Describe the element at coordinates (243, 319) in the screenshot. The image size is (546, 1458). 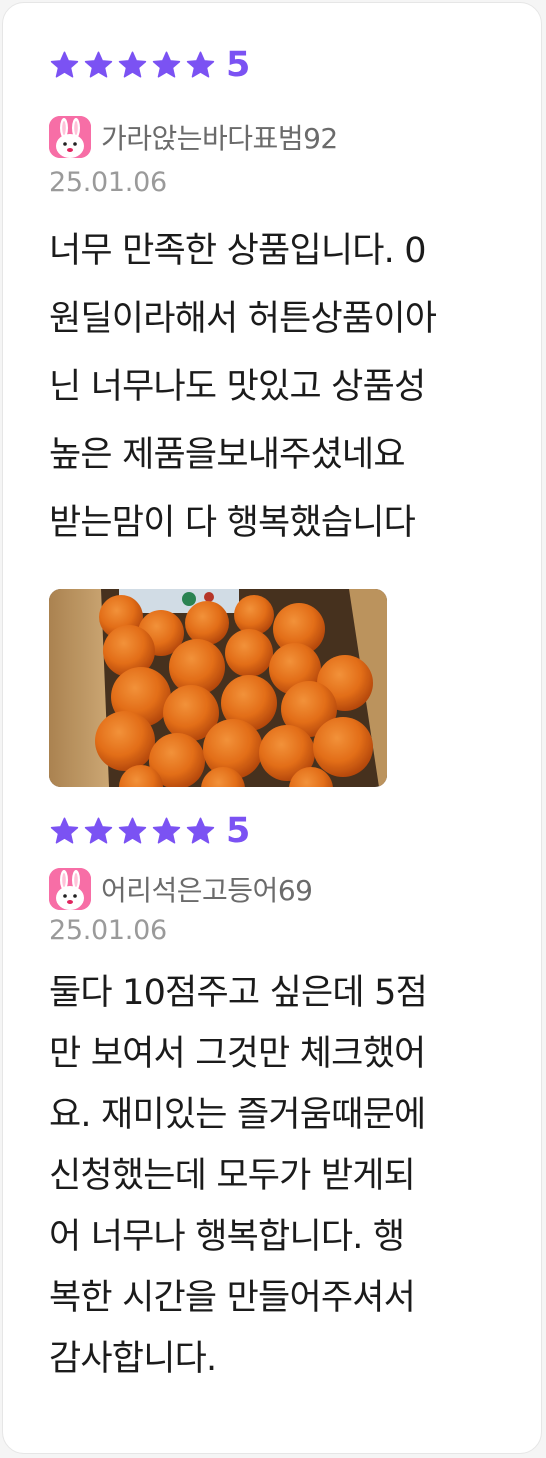
I see `review-text-line: 원딜이라해서 허튼상품이아` at that location.